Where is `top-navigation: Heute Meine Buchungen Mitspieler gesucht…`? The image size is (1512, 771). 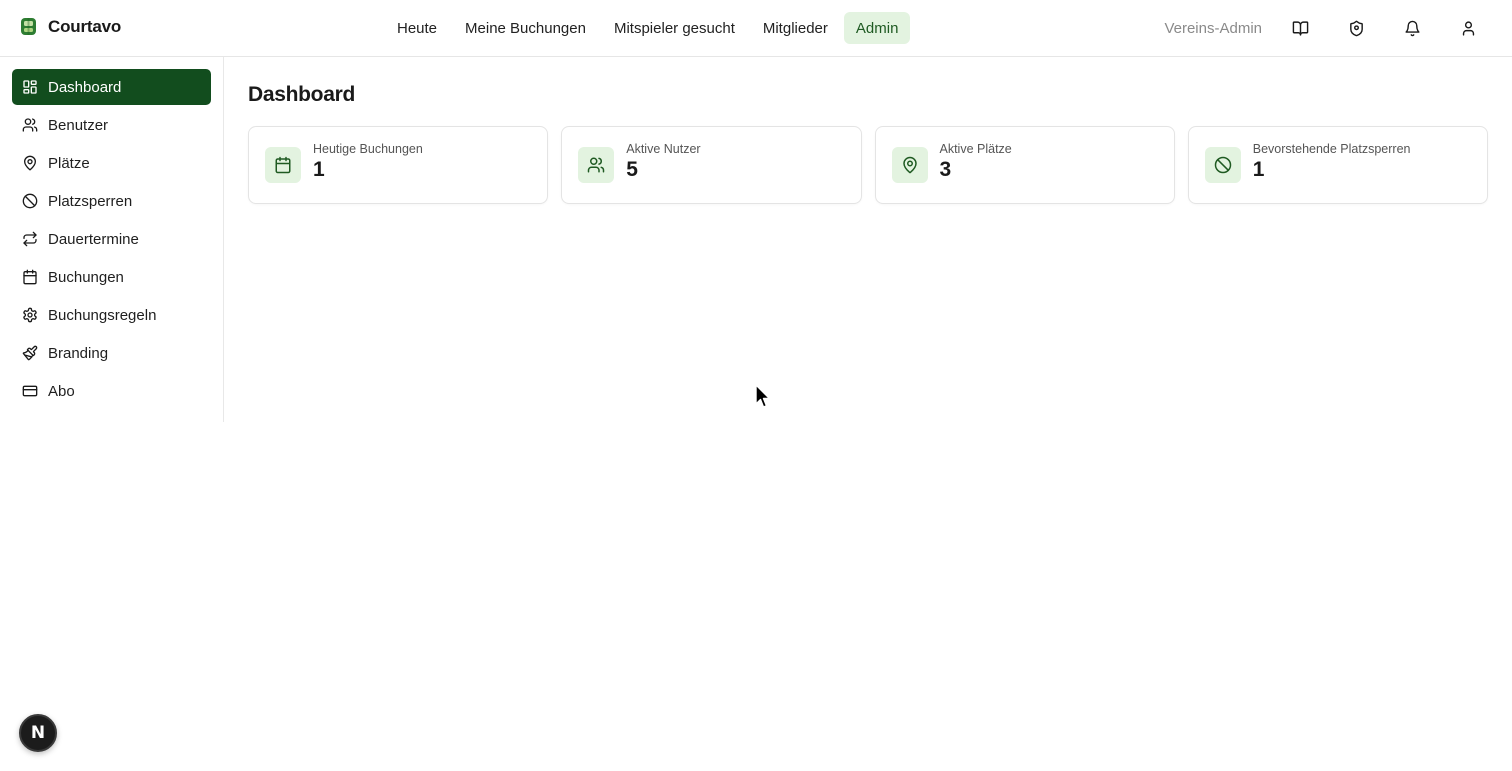 top-navigation: Heute Meine Buchungen Mitspieler gesucht… is located at coordinates (648, 28).